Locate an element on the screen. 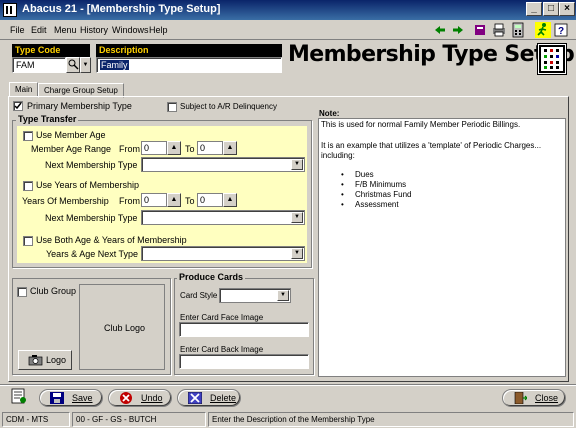 Image resolution: width=576 pixels, height=428 pixels. club-logo-label: Club Logo is located at coordinates (125, 328).